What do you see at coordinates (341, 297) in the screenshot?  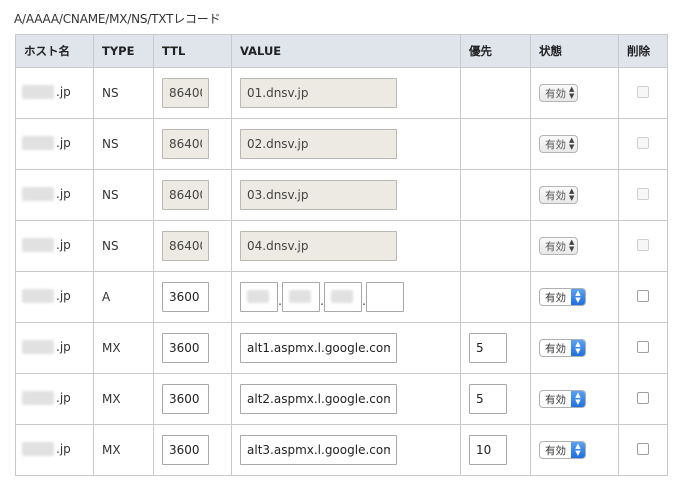 I see `table-row: .jp A . . . 有効 ▲▼` at bounding box center [341, 297].